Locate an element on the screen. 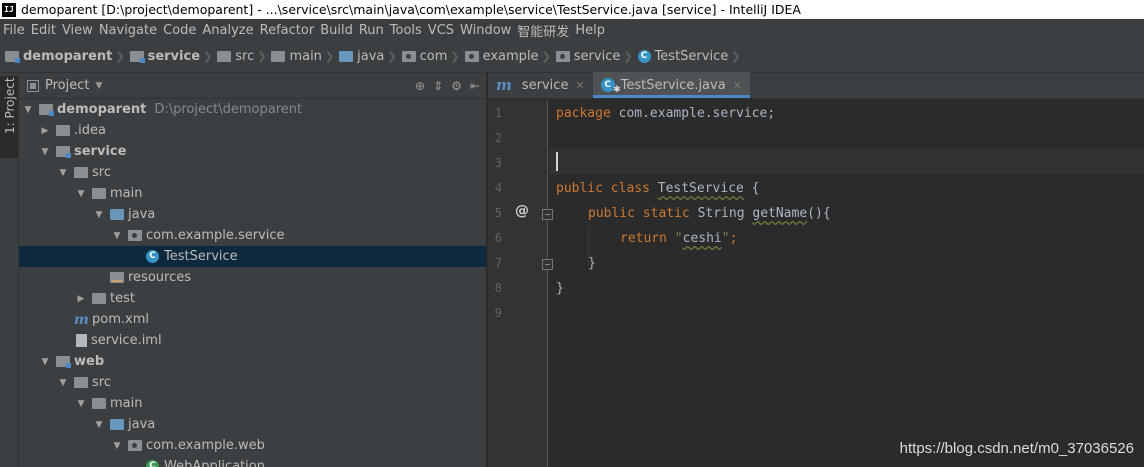 The height and width of the screenshot is (467, 1144). tree-item-src: ▼ src is located at coordinates (252, 172).